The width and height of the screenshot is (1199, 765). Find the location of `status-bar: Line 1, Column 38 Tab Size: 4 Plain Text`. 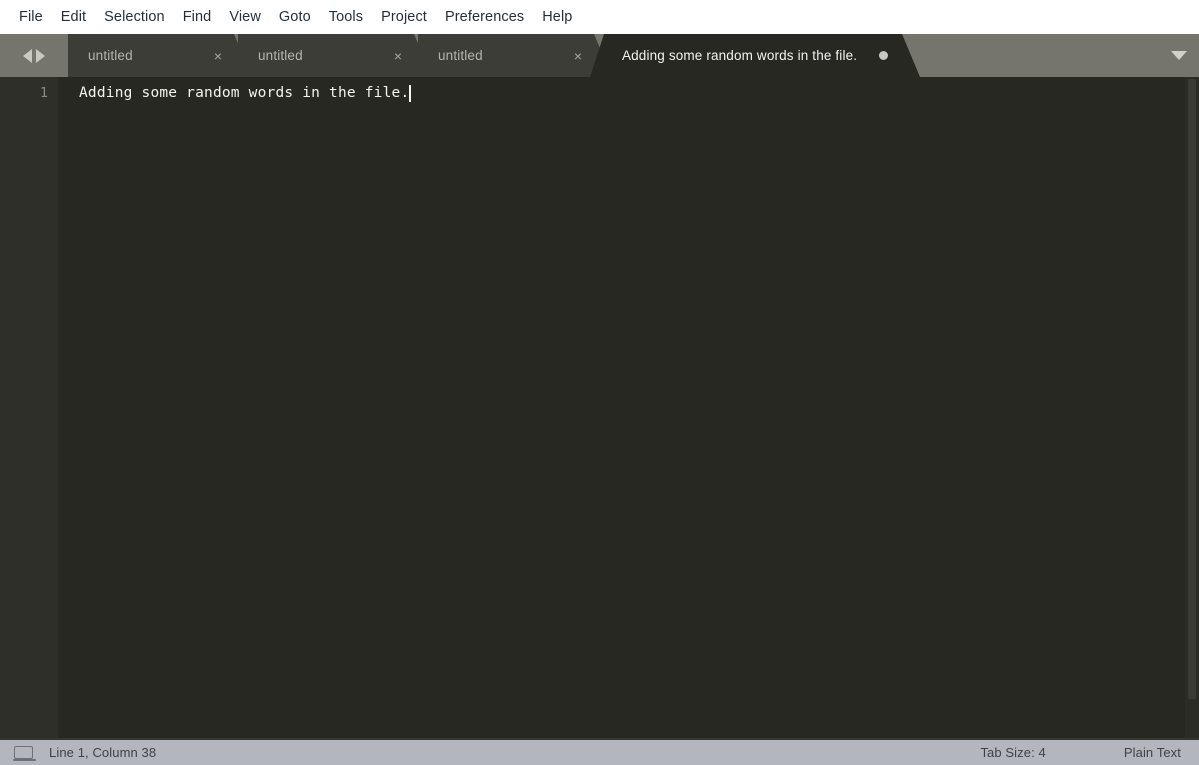

status-bar: Line 1, Column 38 Tab Size: 4 Plain Text is located at coordinates (599, 751).